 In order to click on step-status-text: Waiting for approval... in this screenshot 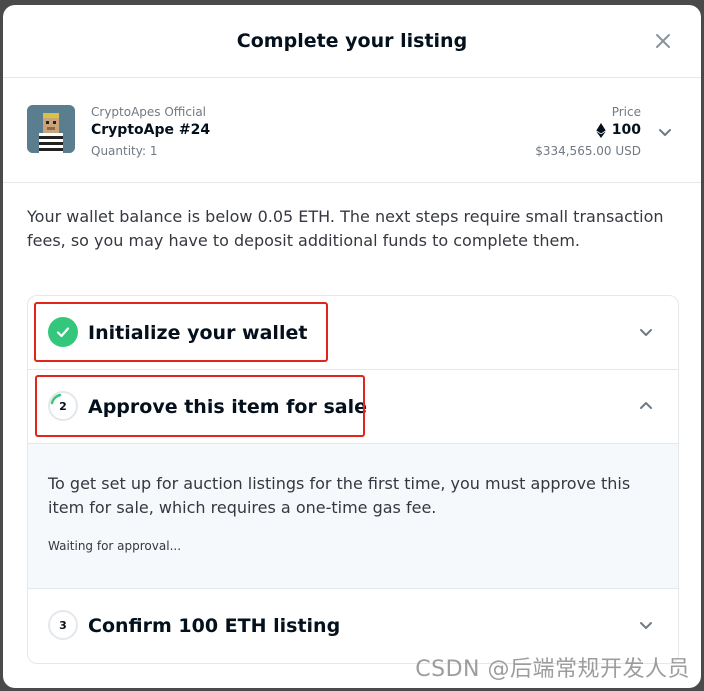, I will do `click(115, 546)`.